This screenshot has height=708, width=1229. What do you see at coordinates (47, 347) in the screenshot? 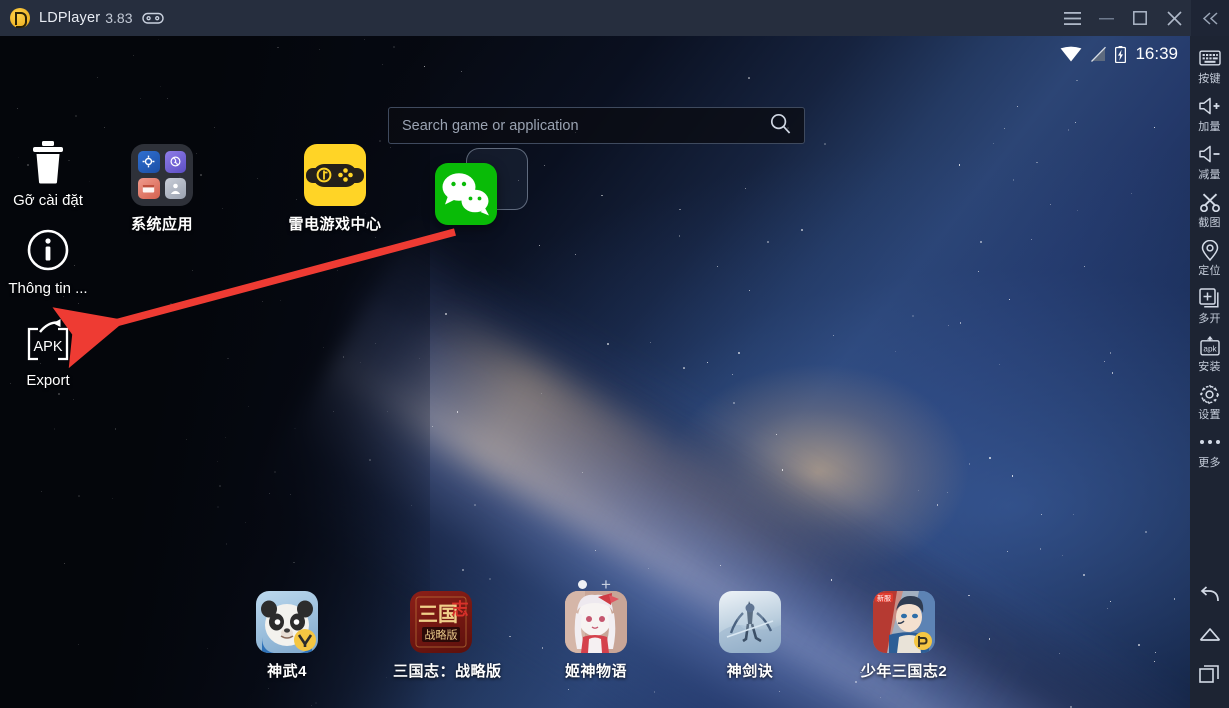
I see `svg-text: APK` at bounding box center [47, 347].